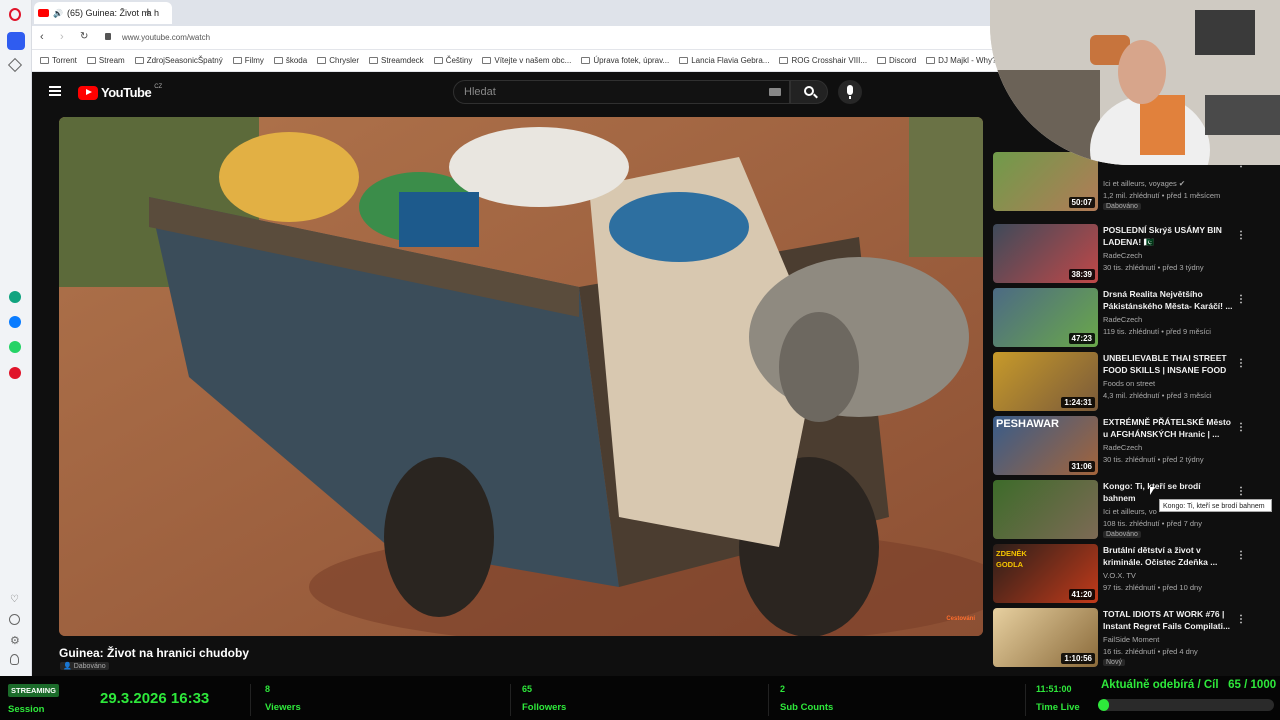  Describe the element at coordinates (84, 36) in the screenshot. I see `reload-icon: ↻` at that location.